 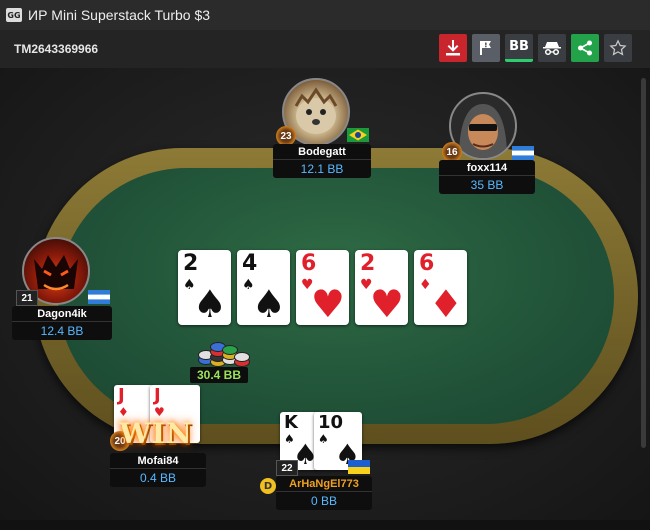 What do you see at coordinates (643, 263) in the screenshot?
I see `scrollbar` at bounding box center [643, 263].